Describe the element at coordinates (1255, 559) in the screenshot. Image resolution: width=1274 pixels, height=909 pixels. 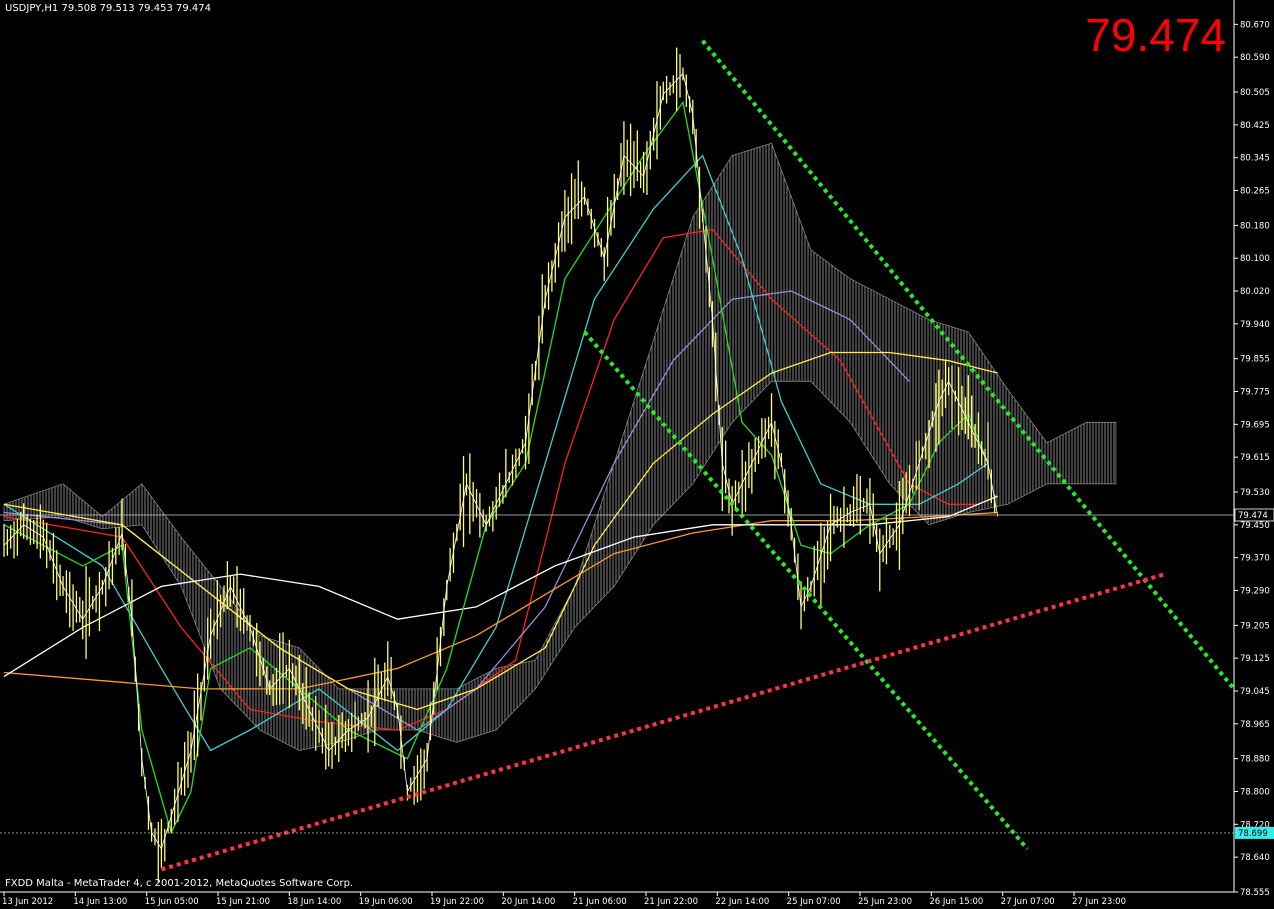
I see `y-tick-label: 79.370` at that location.